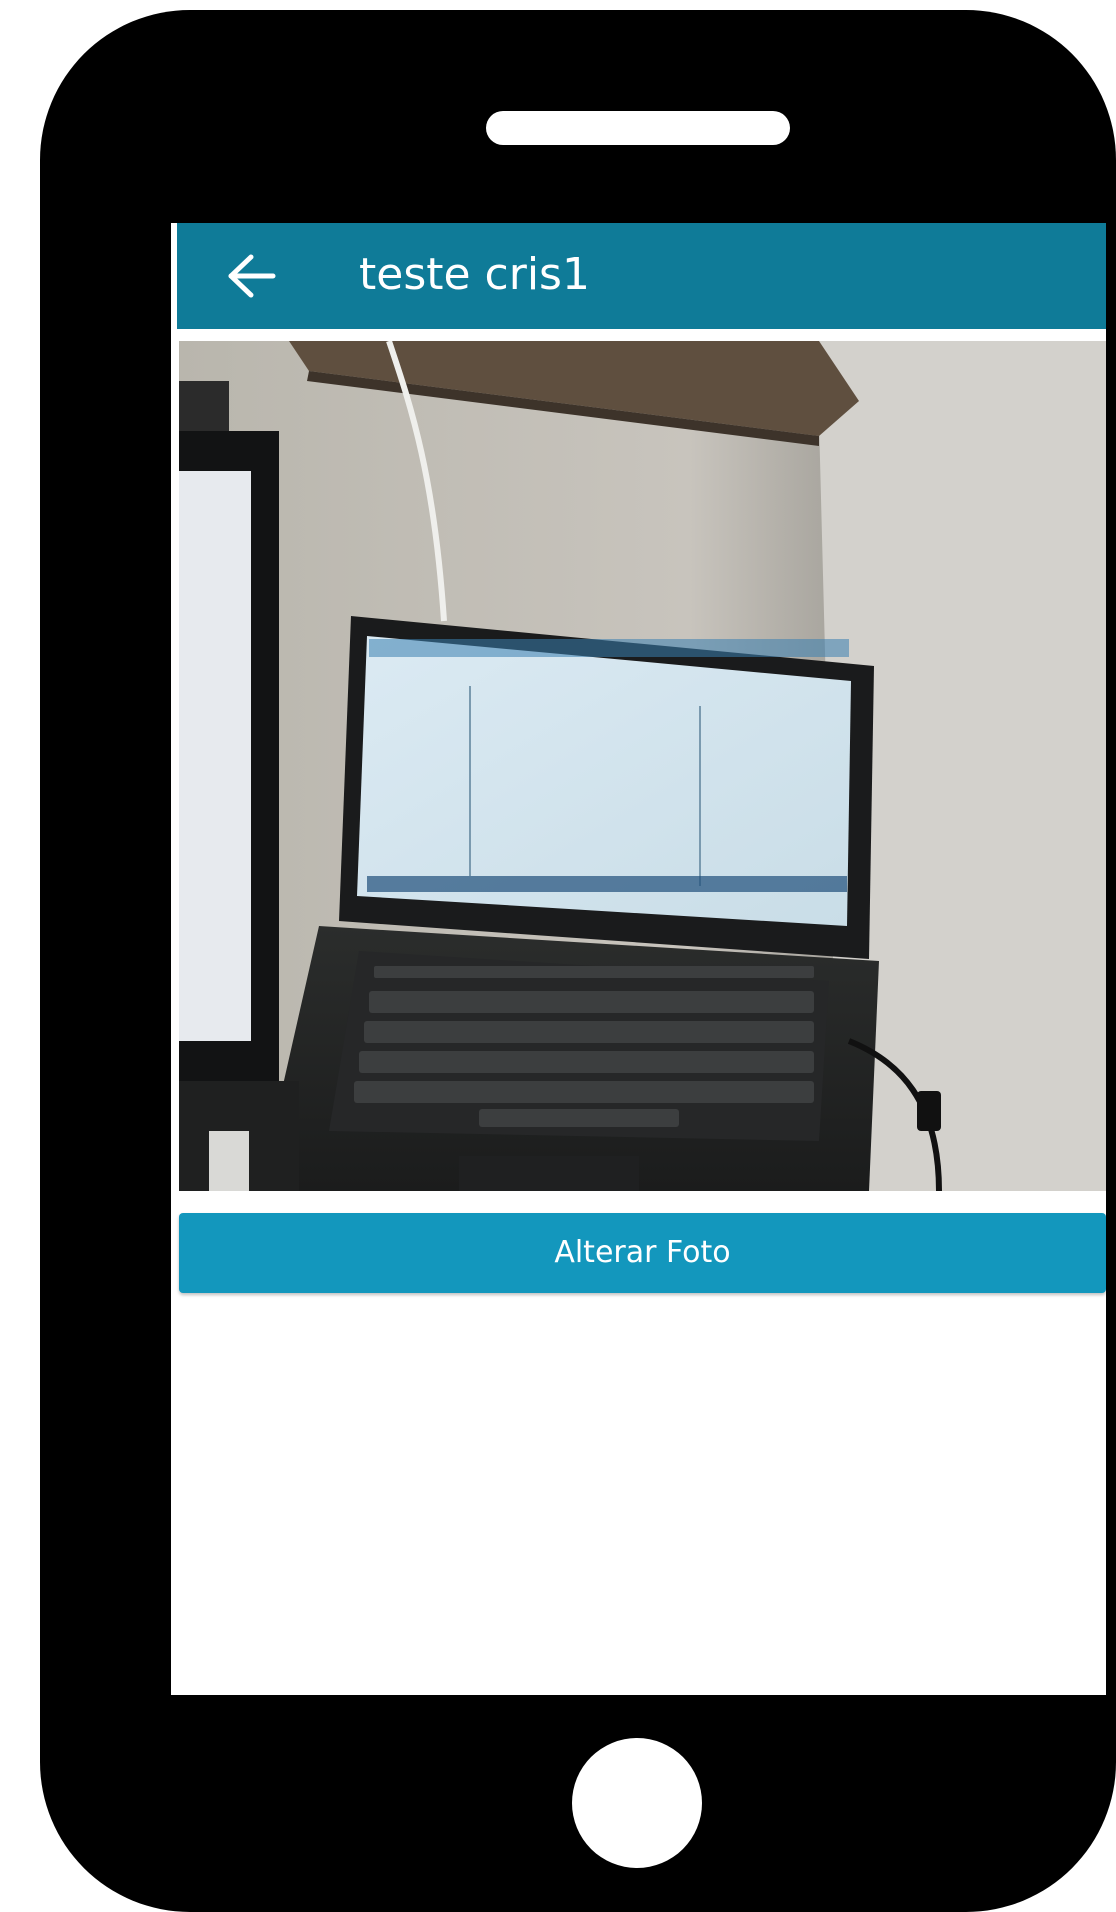 Image resolution: width=1116 pixels, height=1912 pixels. I want to click on home-button, so click(637, 1803).